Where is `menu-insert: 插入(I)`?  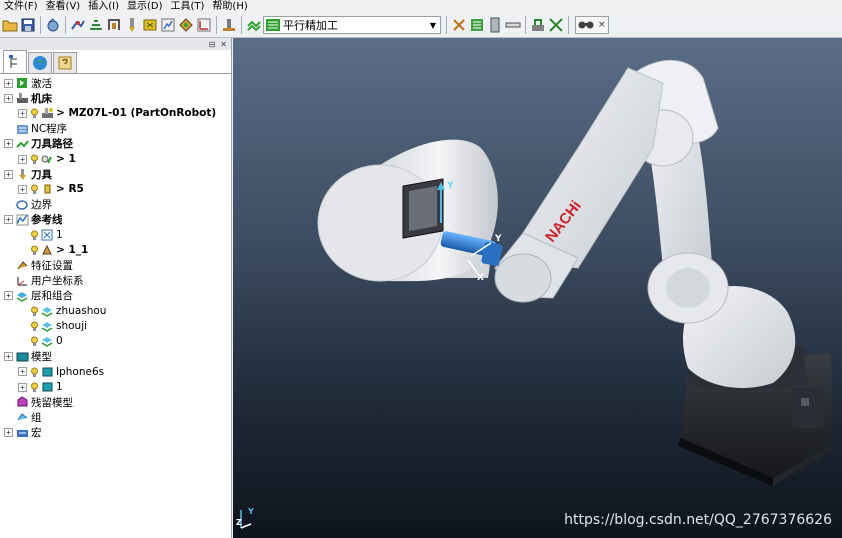
menu-insert: 插入(I) is located at coordinates (103, 6).